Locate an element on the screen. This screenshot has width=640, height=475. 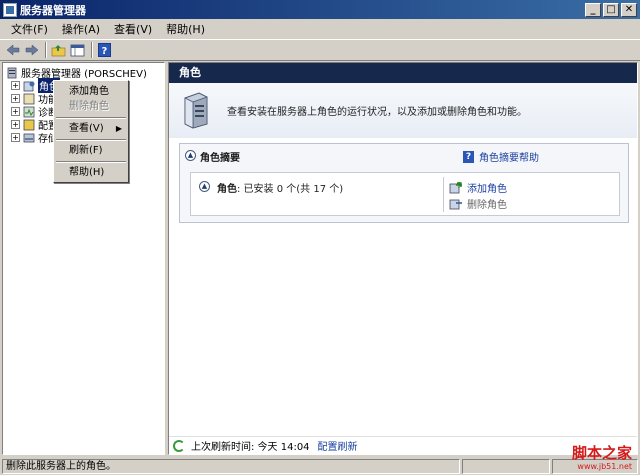
status-panel is located at coordinates (506, 466).